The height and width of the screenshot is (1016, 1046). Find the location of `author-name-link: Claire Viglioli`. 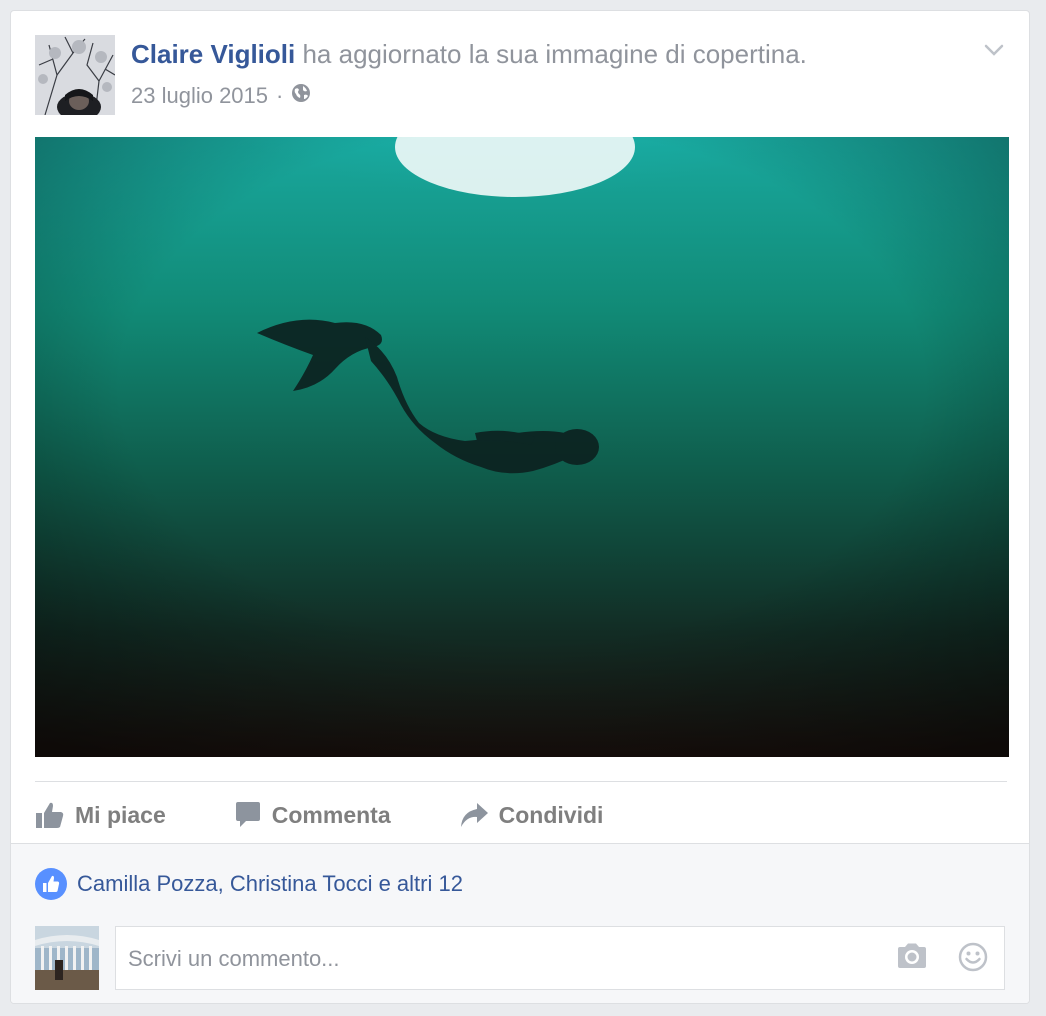

author-name-link: Claire Viglioli is located at coordinates (213, 54).